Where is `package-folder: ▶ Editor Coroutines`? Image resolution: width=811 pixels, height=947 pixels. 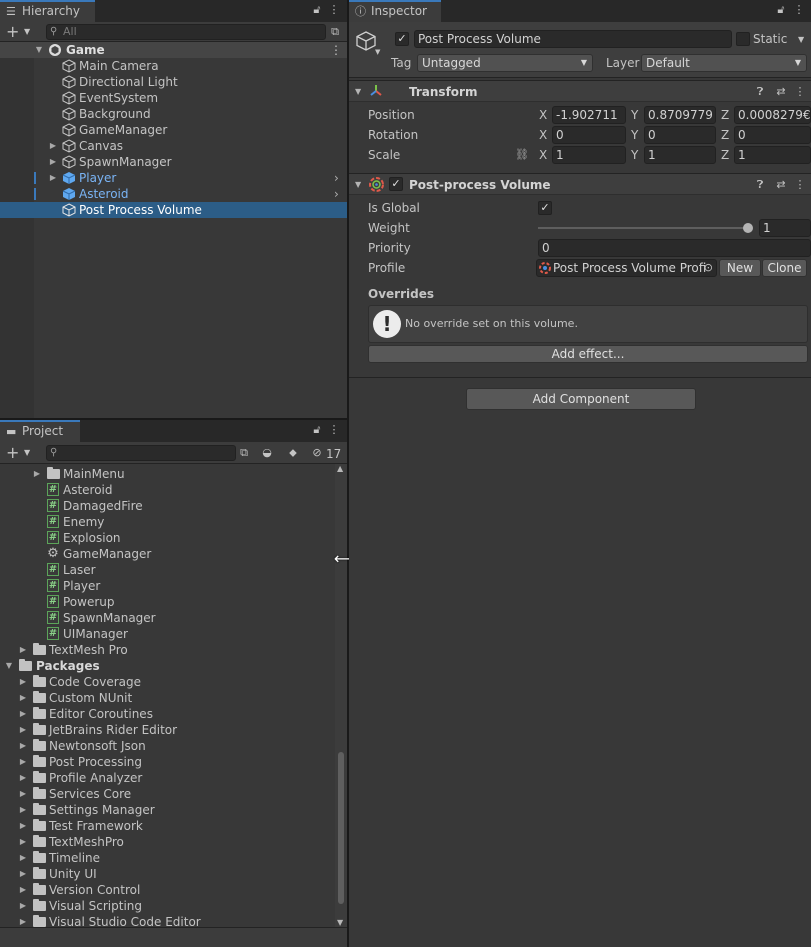 package-folder: ▶ Editor Coroutines is located at coordinates (167, 714).